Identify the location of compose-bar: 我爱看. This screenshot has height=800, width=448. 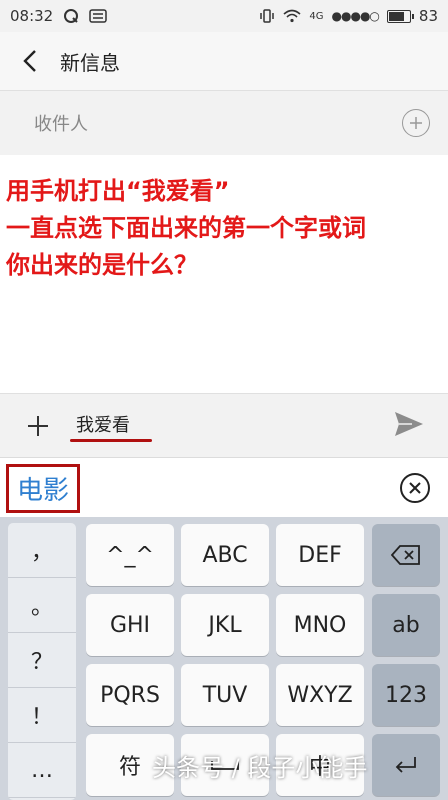
(224, 425).